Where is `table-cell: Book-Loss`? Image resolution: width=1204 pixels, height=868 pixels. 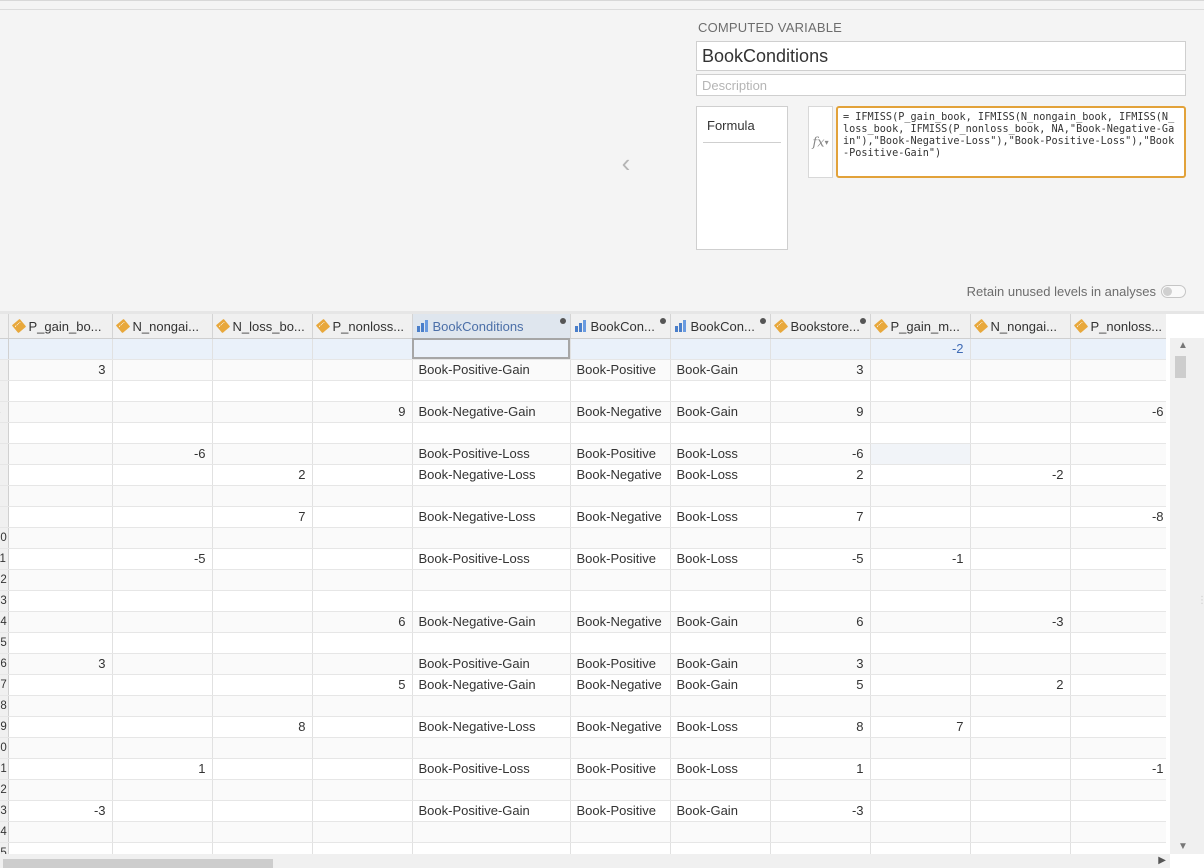
table-cell: Book-Loss is located at coordinates (720, 454).